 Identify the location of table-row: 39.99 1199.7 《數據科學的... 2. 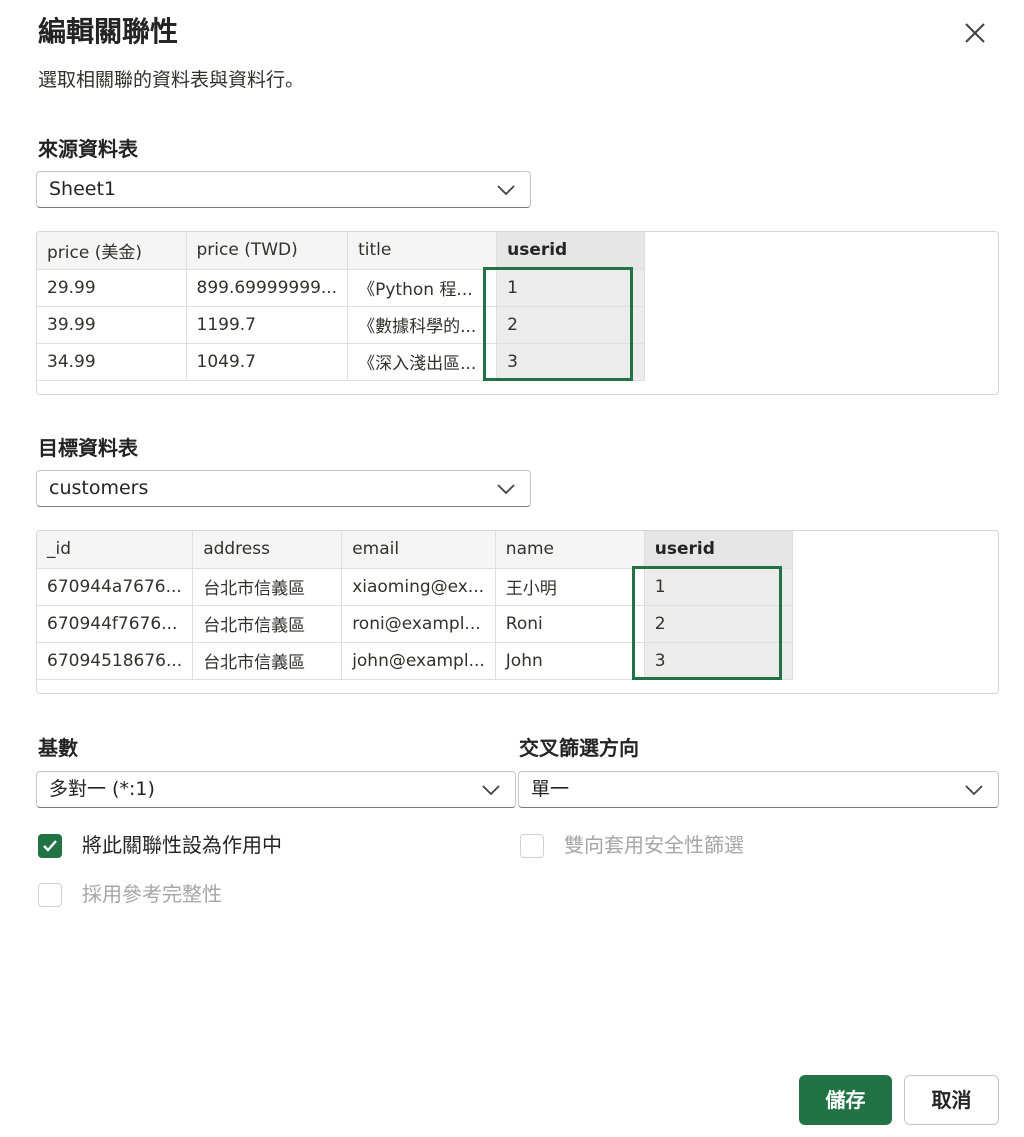
(341, 325).